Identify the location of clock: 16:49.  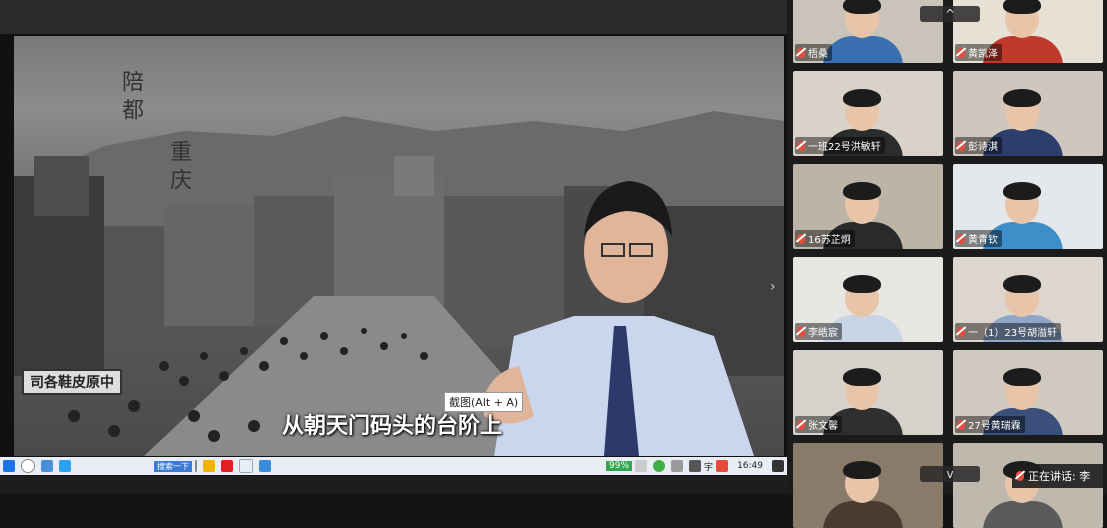
(750, 466).